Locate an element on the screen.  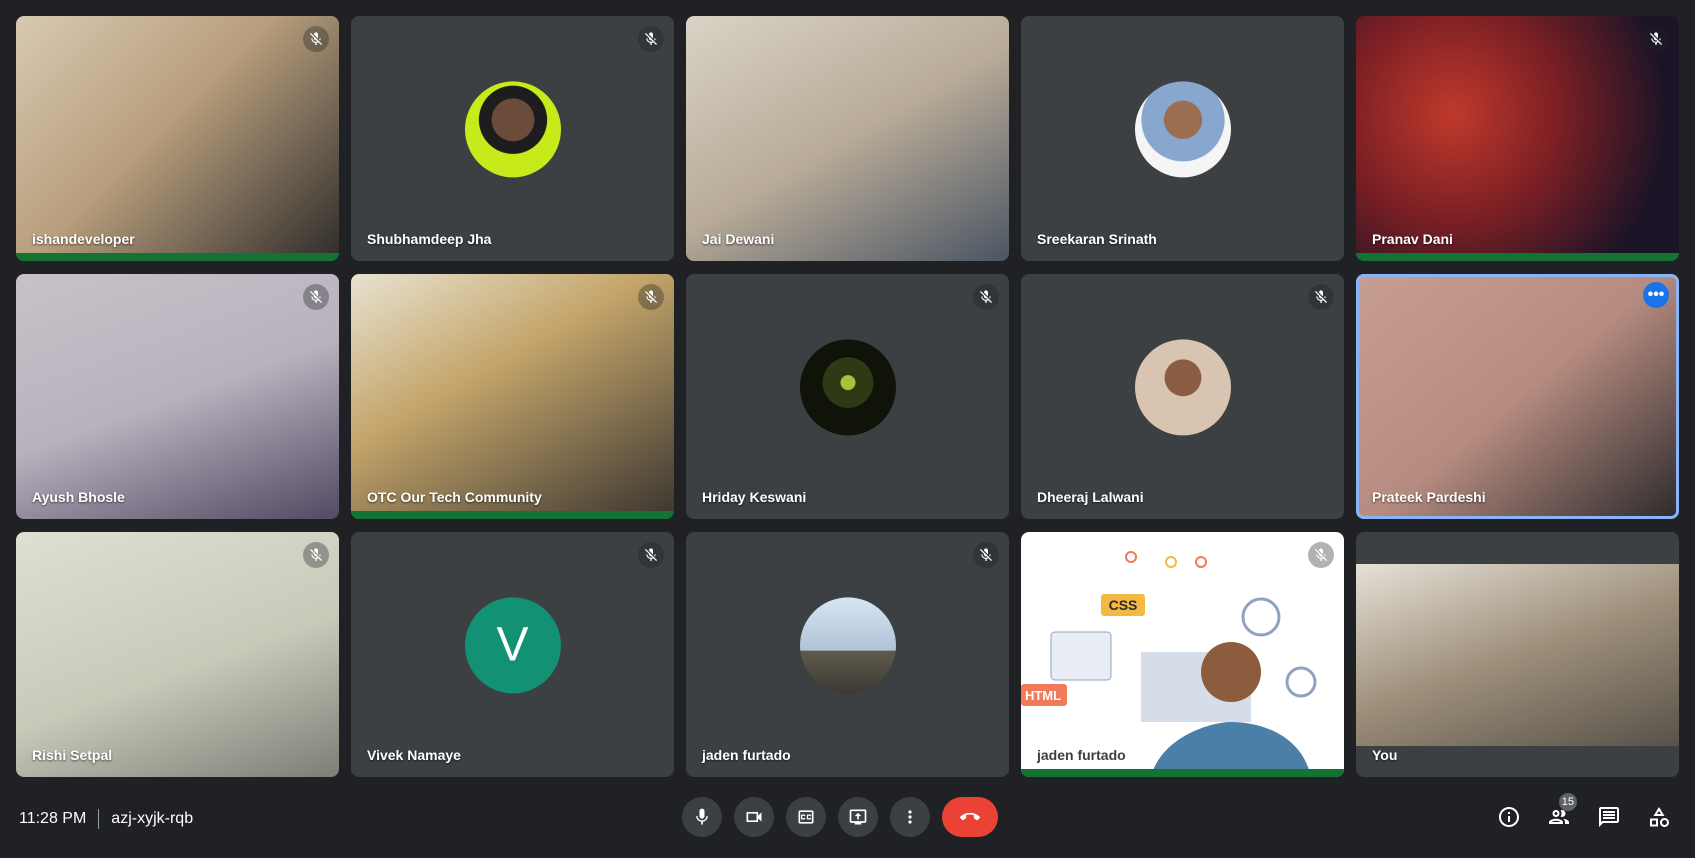
call-controls is located at coordinates (840, 817).